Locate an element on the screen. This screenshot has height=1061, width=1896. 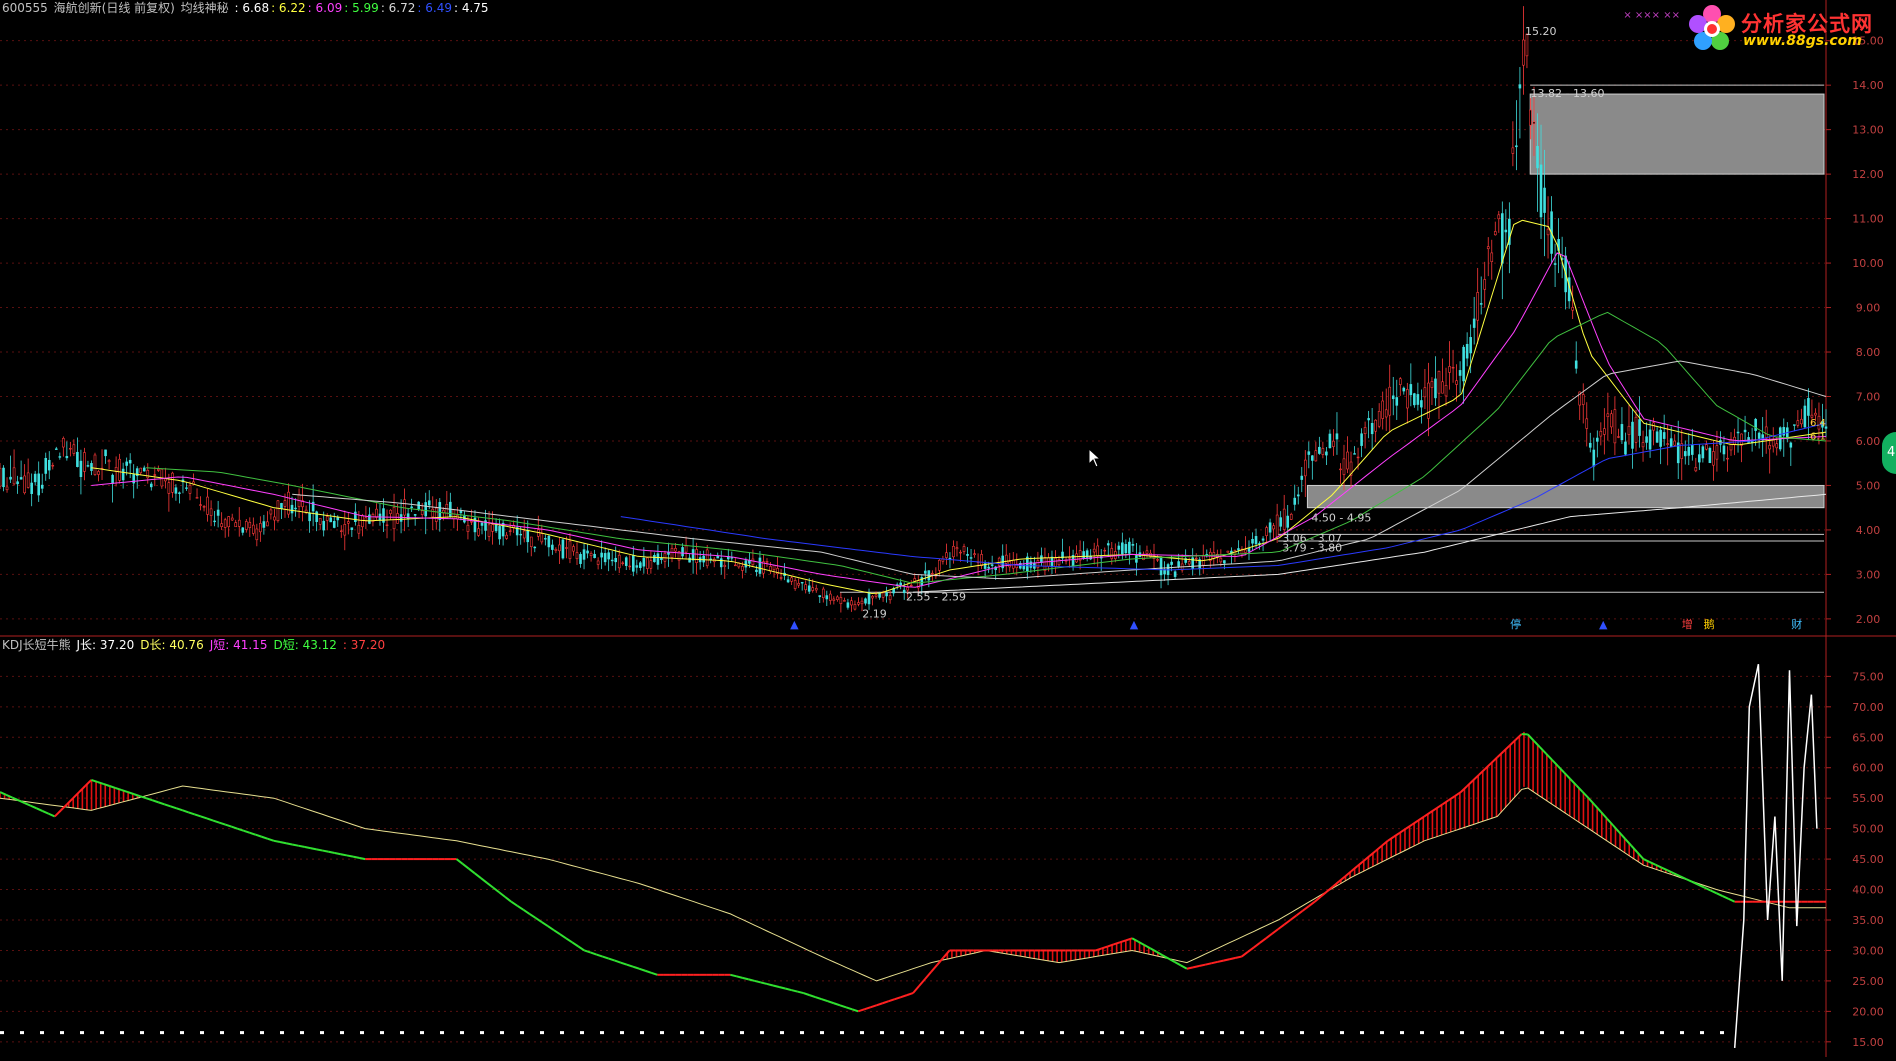
sub-indicator-name: KDJ长短牛熊 is located at coordinates (36, 645).